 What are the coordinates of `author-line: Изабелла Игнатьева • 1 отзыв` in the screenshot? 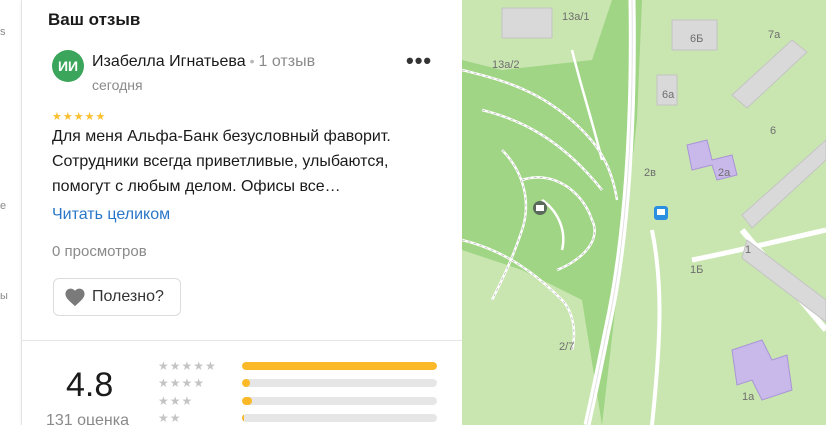 It's located at (203, 62).